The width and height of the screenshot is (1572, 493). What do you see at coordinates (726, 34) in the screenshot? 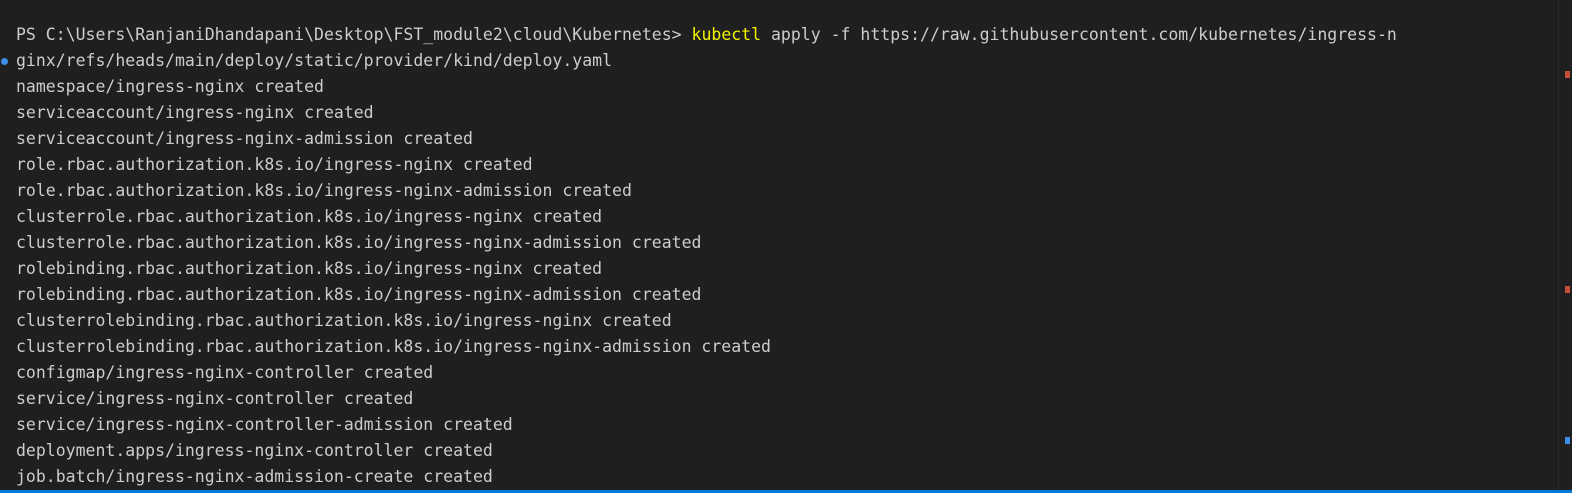
I see `command-name: kubectl` at bounding box center [726, 34].